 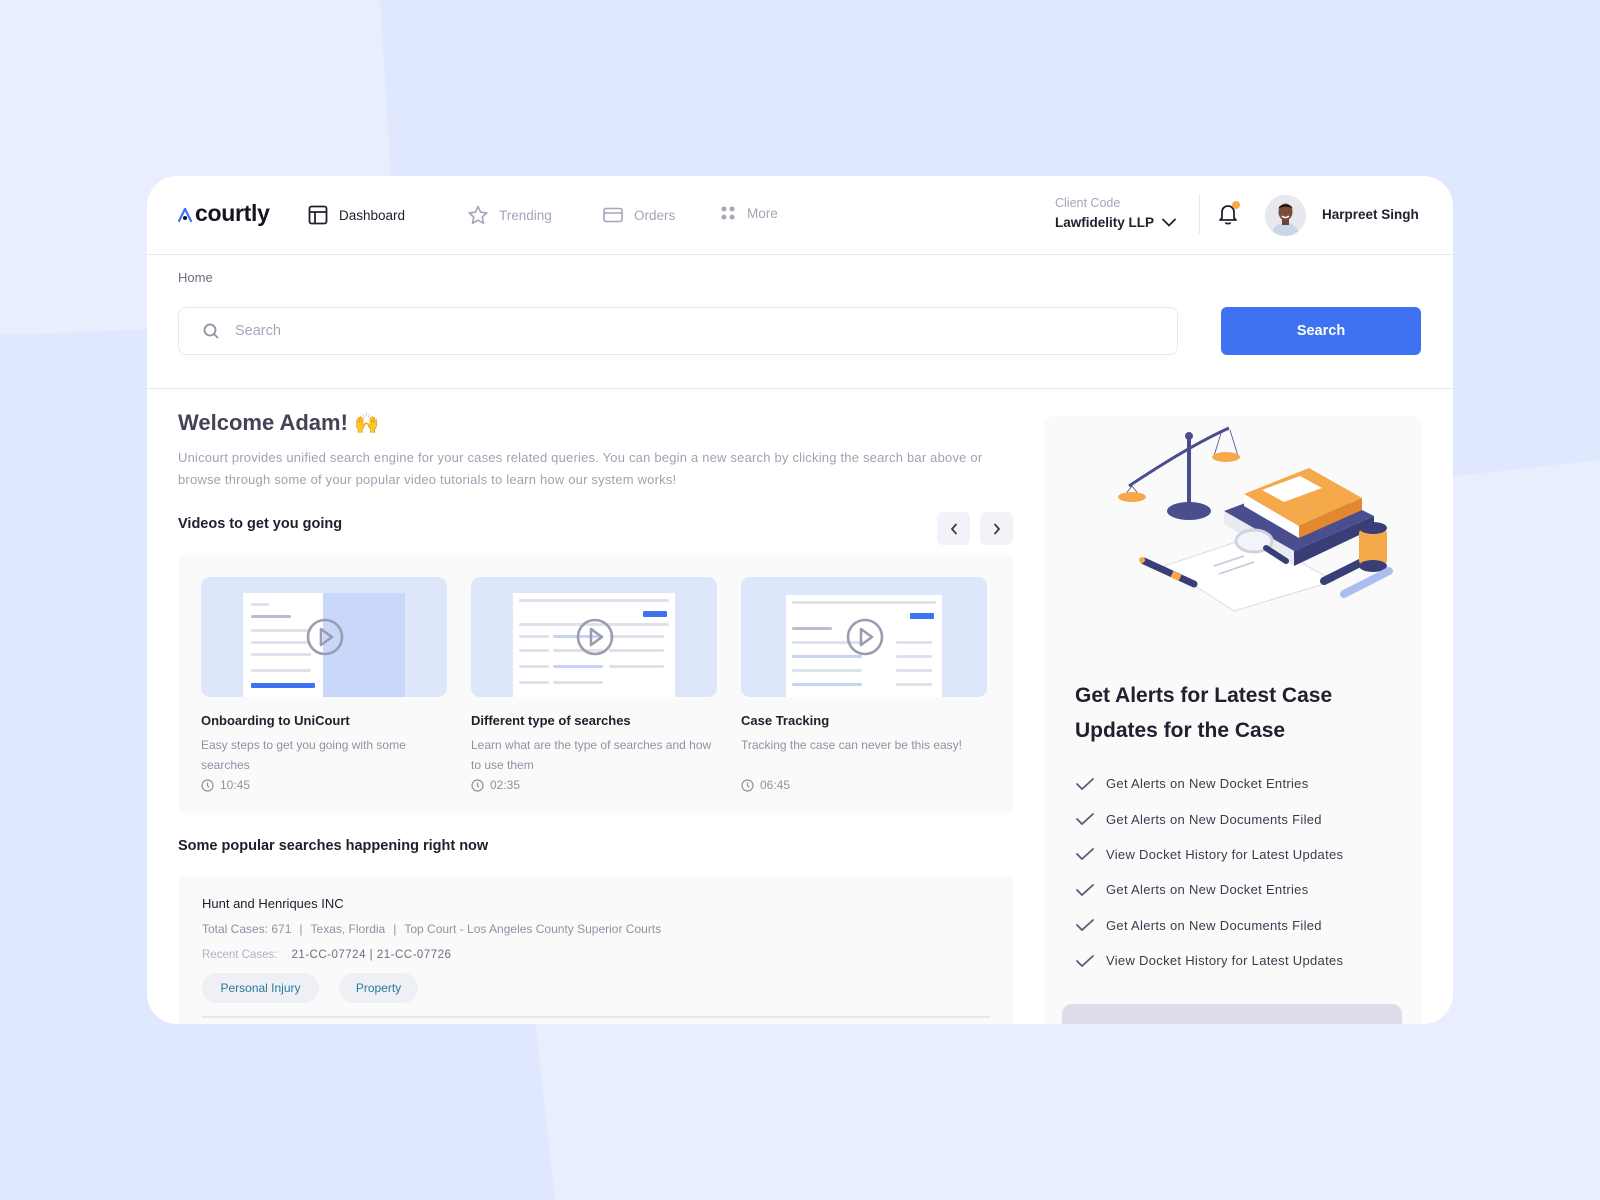 What do you see at coordinates (1321, 331) in the screenshot?
I see `search-button: Search` at bounding box center [1321, 331].